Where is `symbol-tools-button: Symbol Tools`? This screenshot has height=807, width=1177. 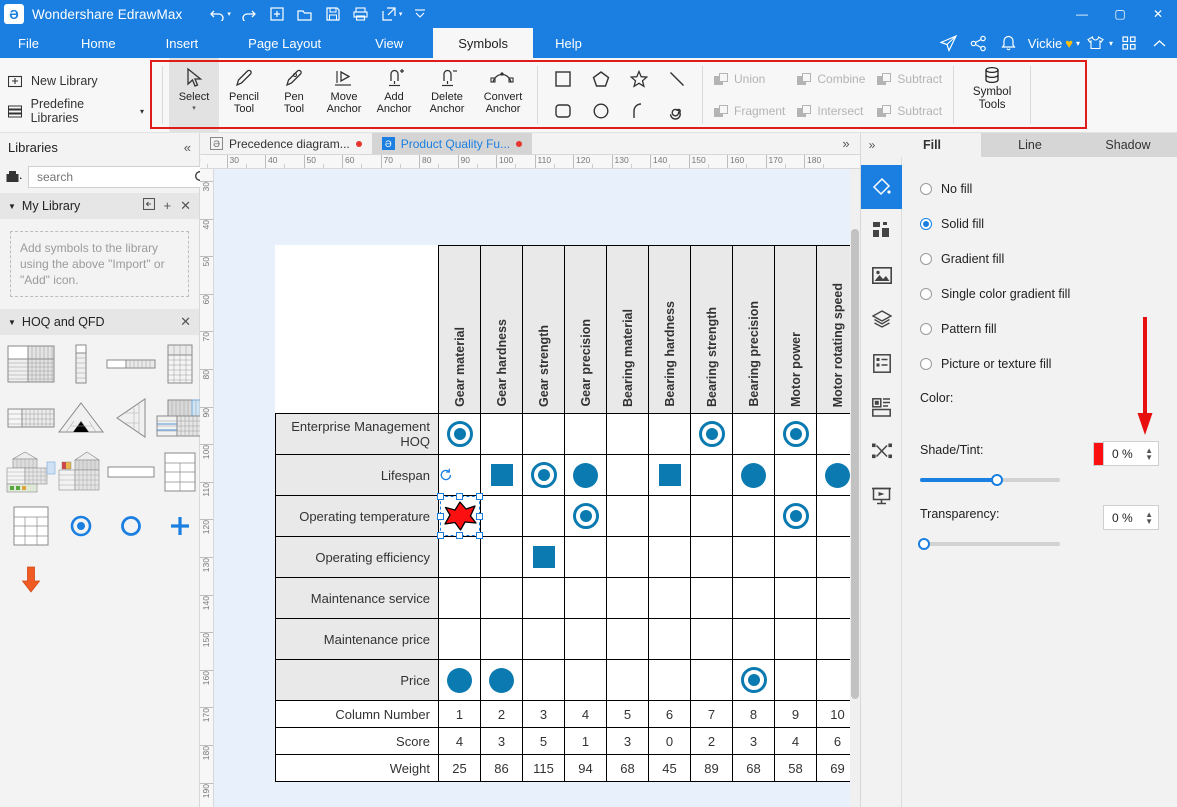 symbol-tools-button: Symbol Tools is located at coordinates (992, 95).